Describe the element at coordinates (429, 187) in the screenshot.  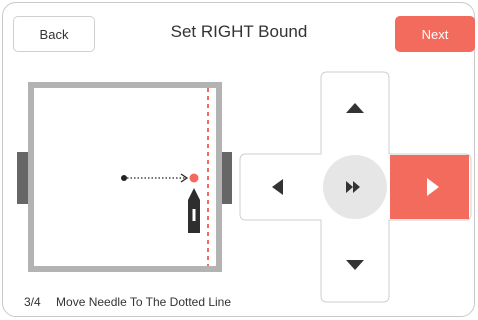
I see `dpad-right-button` at that location.